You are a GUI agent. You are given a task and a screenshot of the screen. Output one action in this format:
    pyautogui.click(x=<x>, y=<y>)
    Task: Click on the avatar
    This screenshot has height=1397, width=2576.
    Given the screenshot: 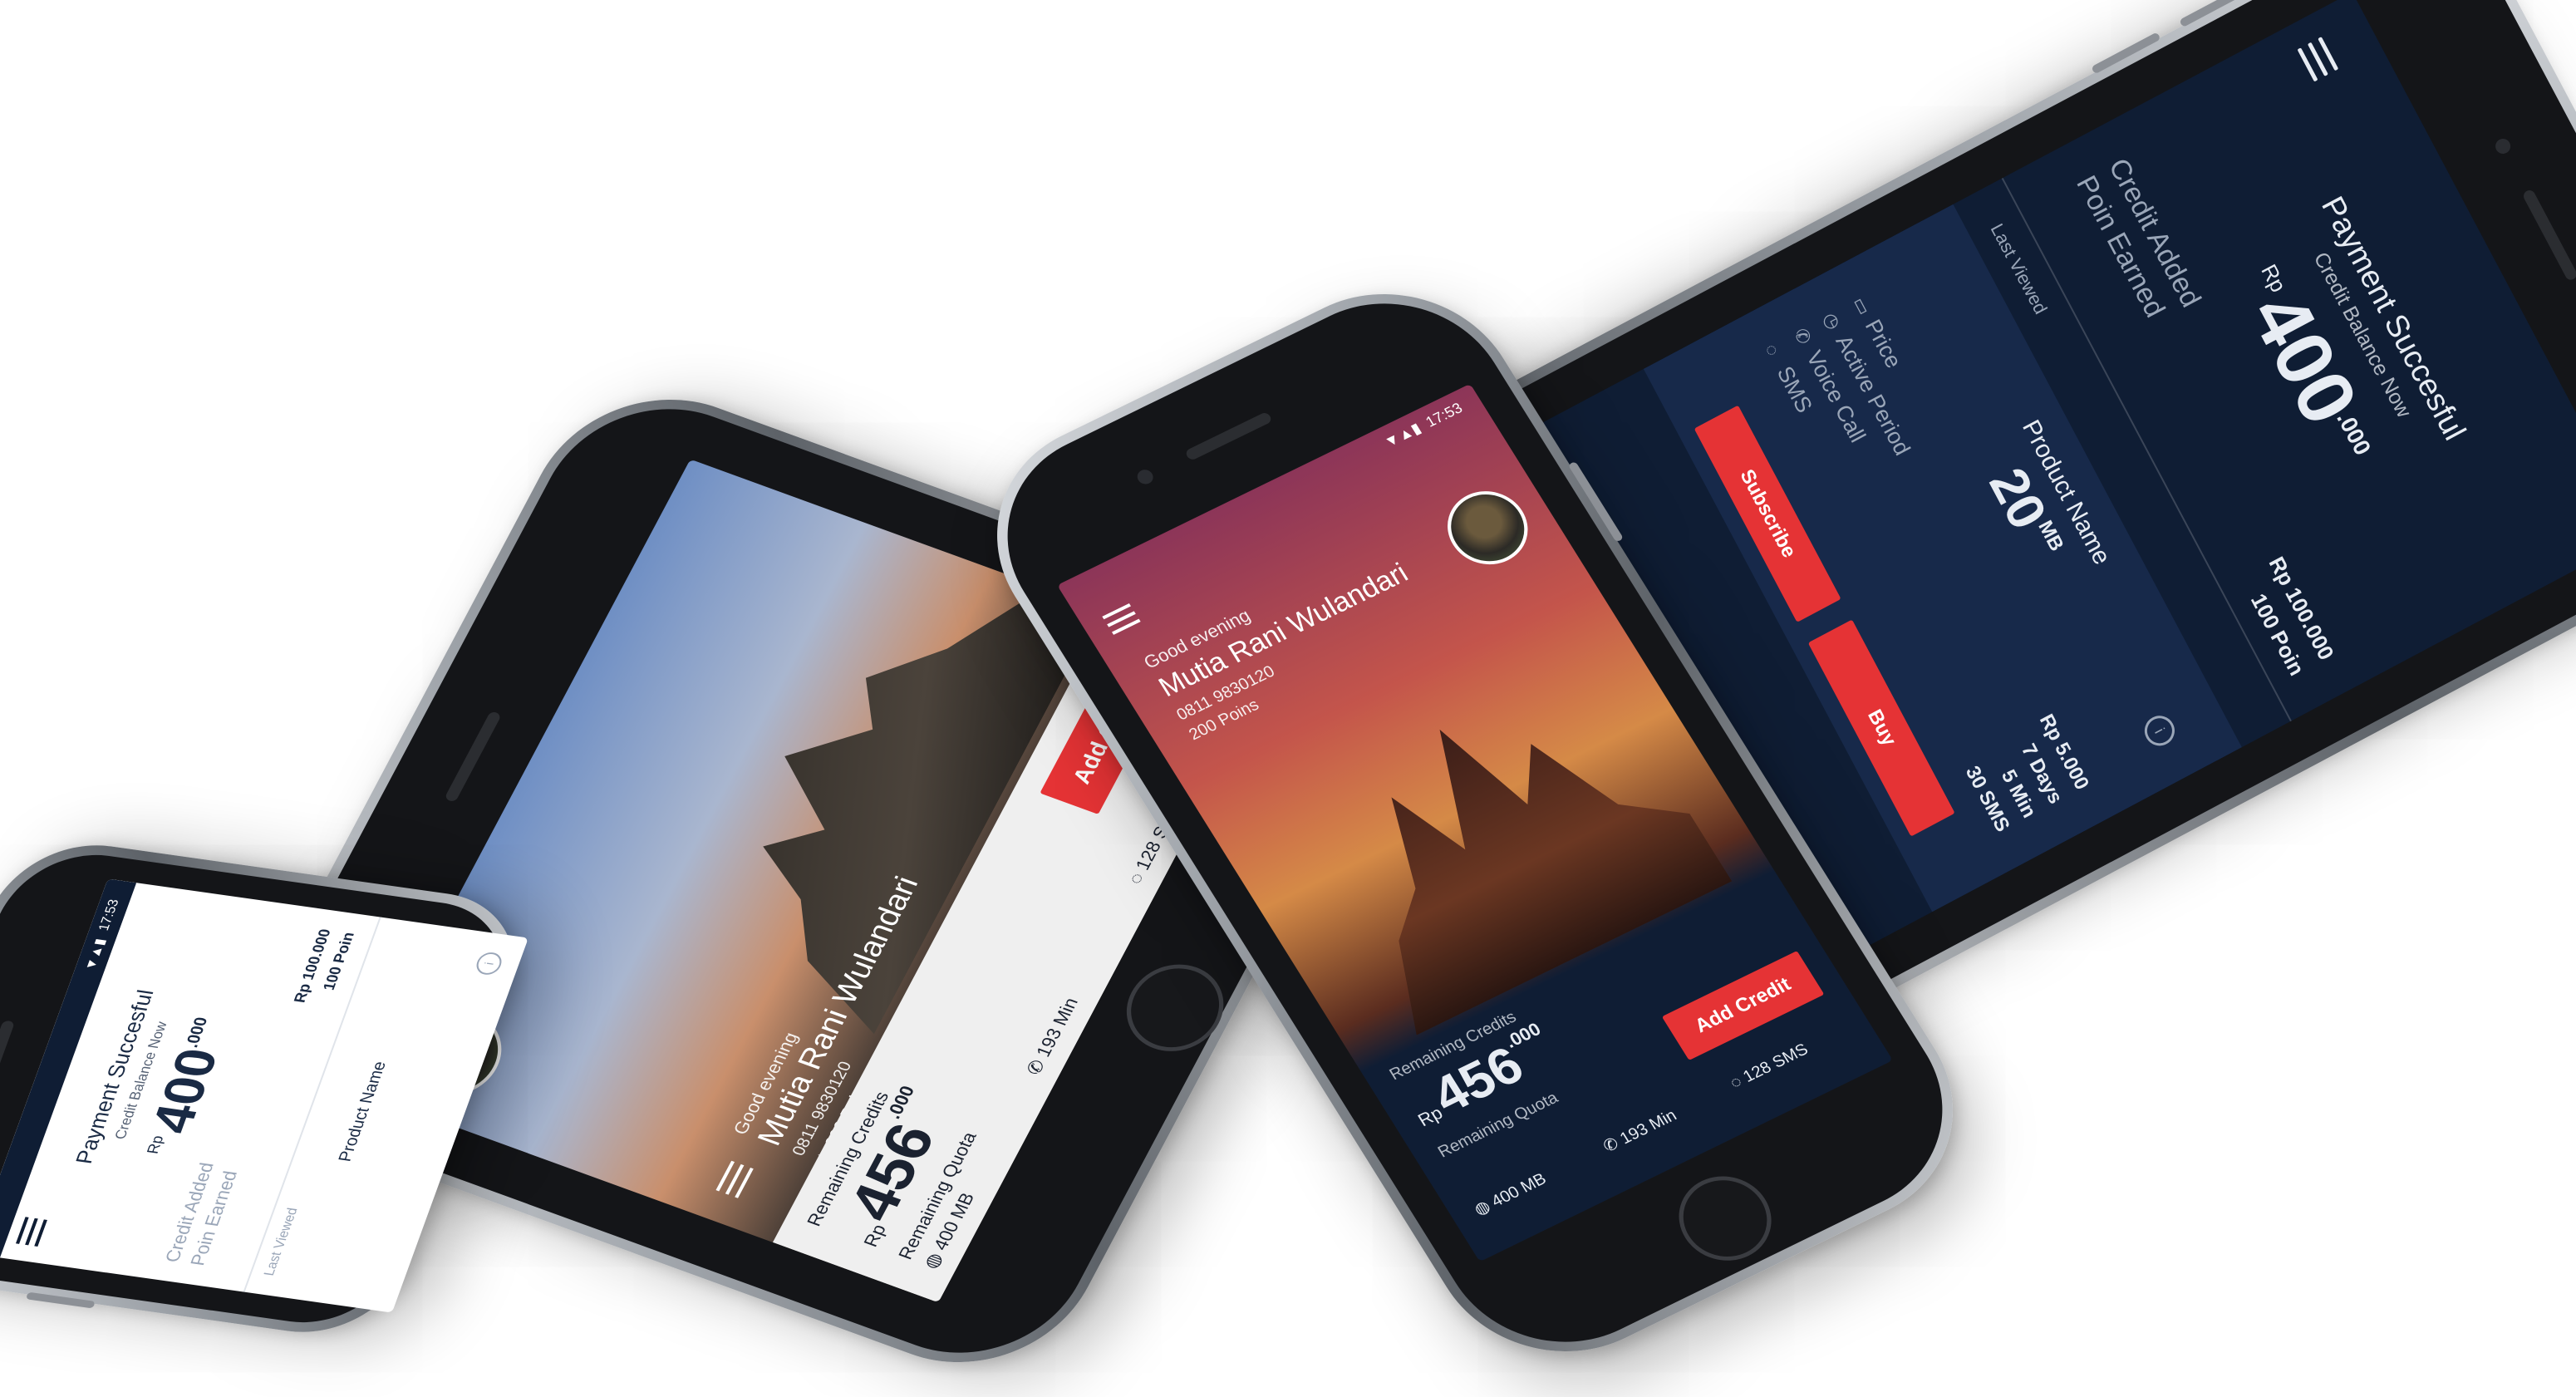 What is the action you would take?
    pyautogui.click(x=1488, y=528)
    